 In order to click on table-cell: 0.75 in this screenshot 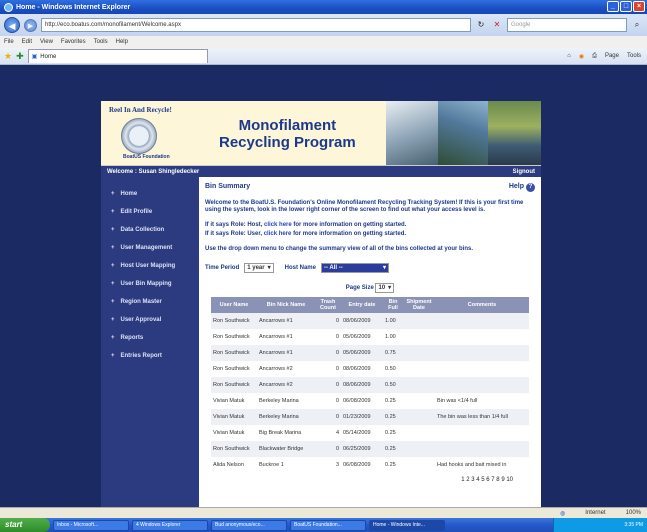, I will do `click(393, 353)`.